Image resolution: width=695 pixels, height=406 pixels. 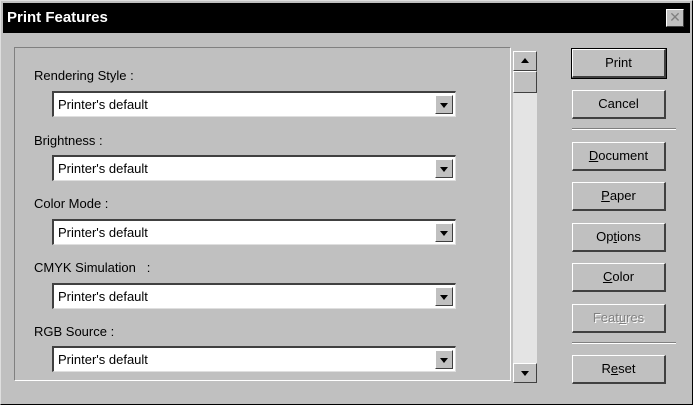 What do you see at coordinates (71, 203) in the screenshot?
I see `color-mode-label: Color Mode :` at bounding box center [71, 203].